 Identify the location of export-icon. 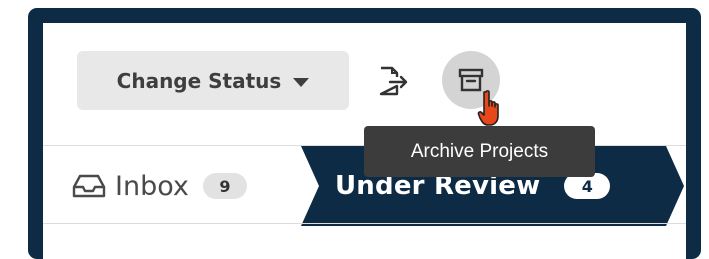
(393, 81).